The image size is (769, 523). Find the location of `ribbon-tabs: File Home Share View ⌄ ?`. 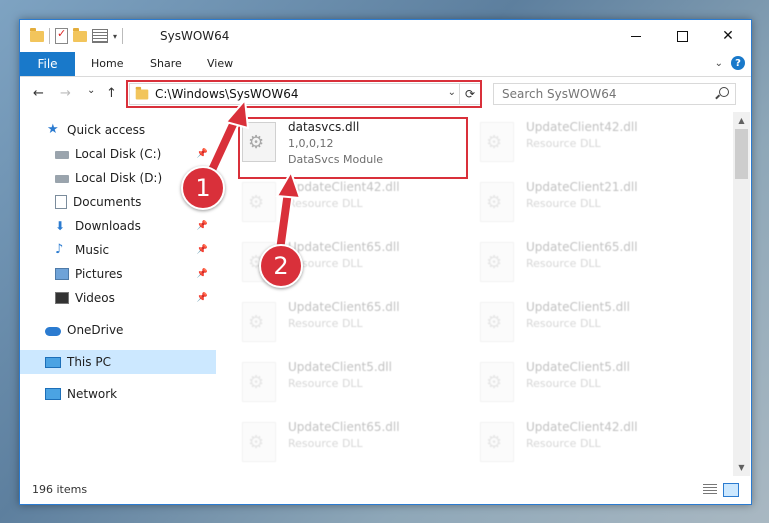

ribbon-tabs: File Home Share View ⌄ ? is located at coordinates (385, 64).